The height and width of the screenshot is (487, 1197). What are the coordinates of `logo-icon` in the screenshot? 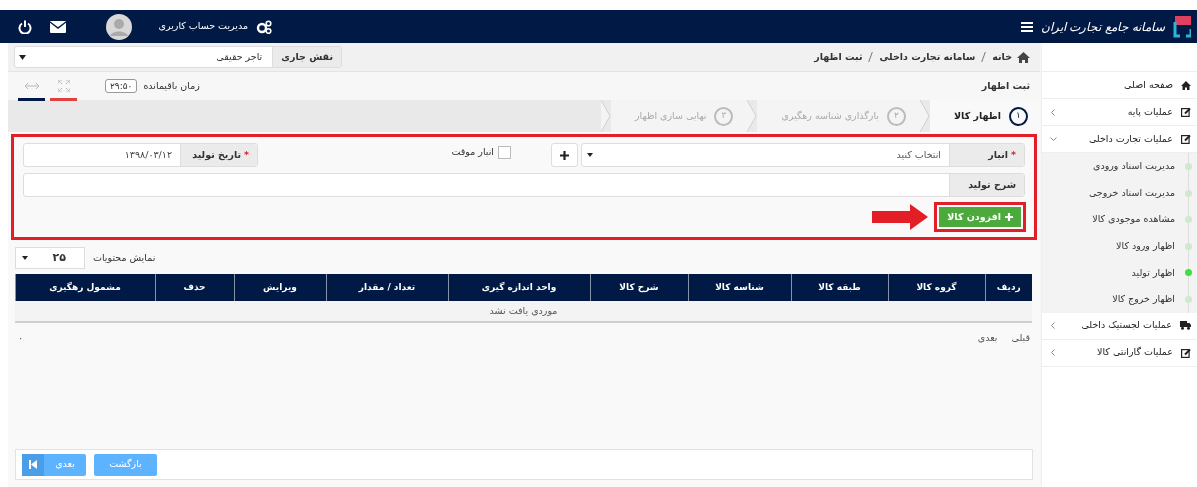 It's located at (1182, 26).